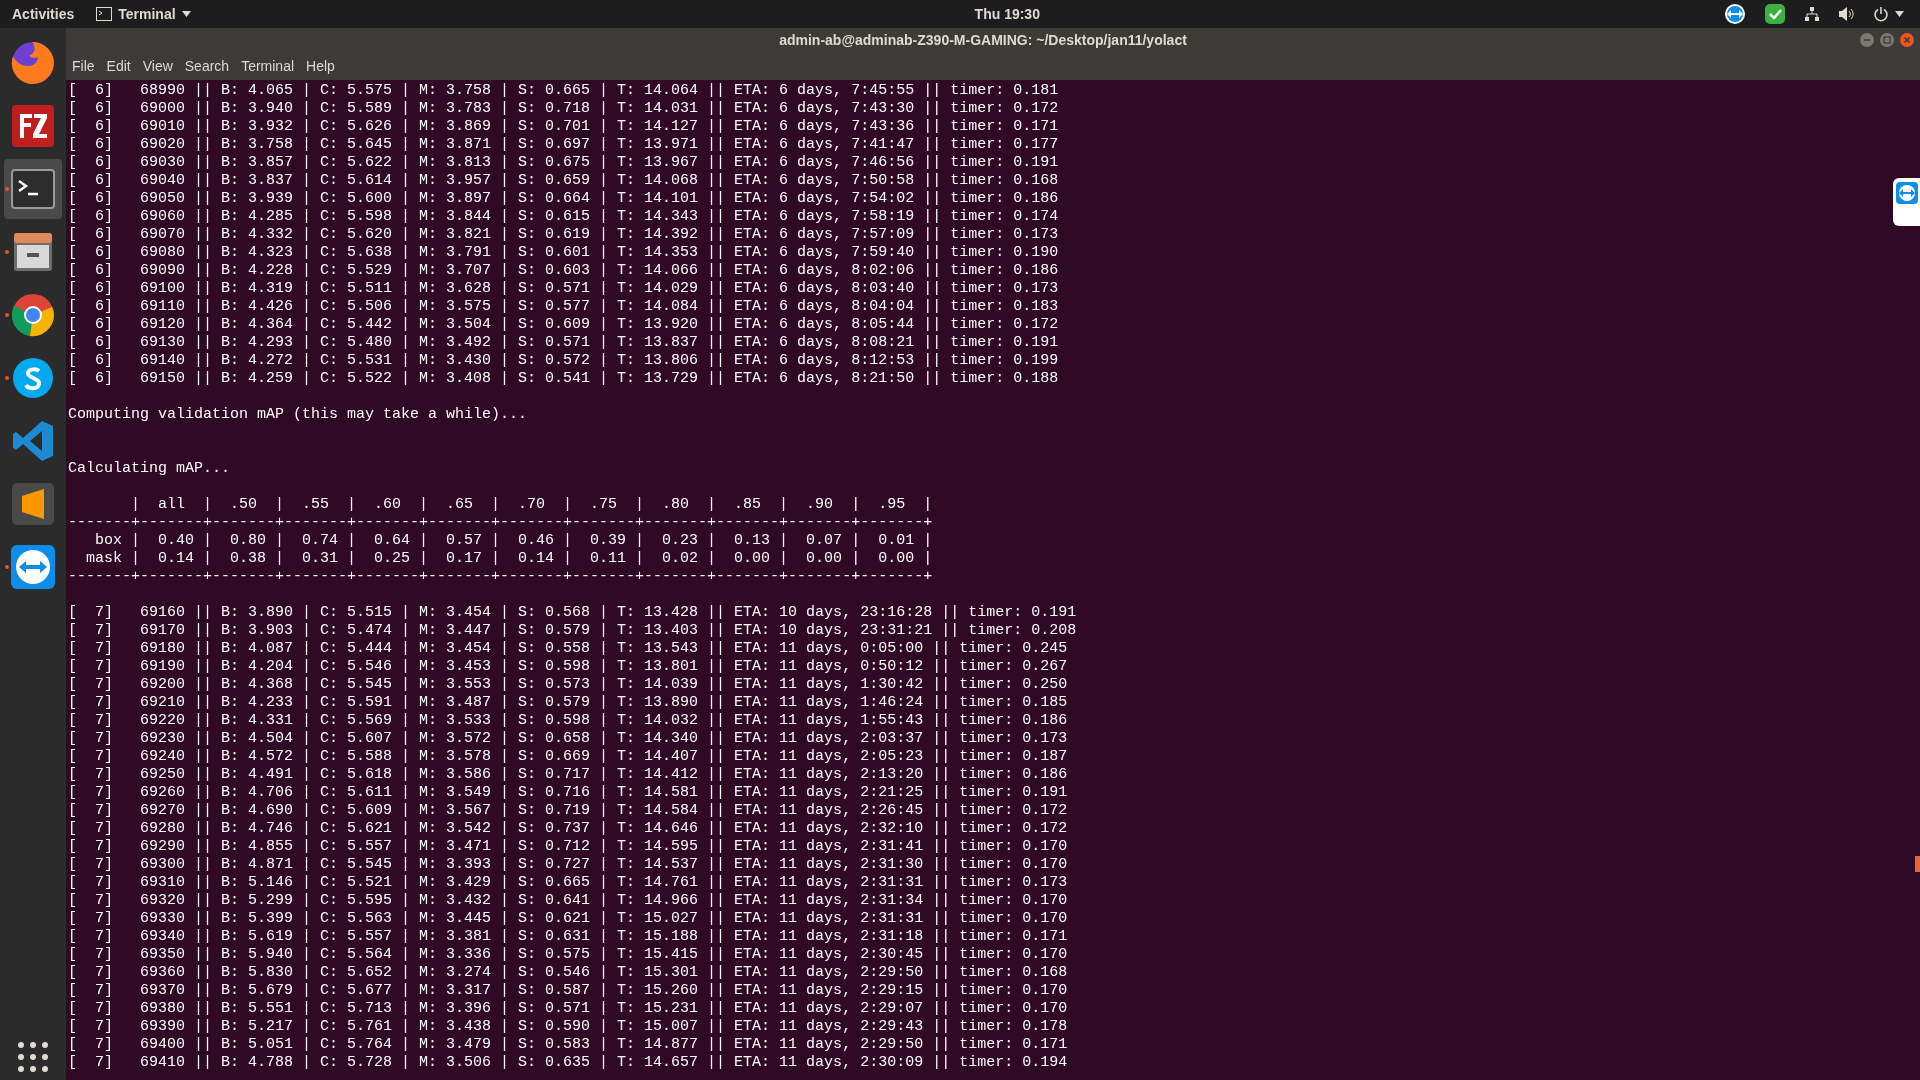 This screenshot has width=1920, height=1080. Describe the element at coordinates (157, 66) in the screenshot. I see `menu-item: View` at that location.